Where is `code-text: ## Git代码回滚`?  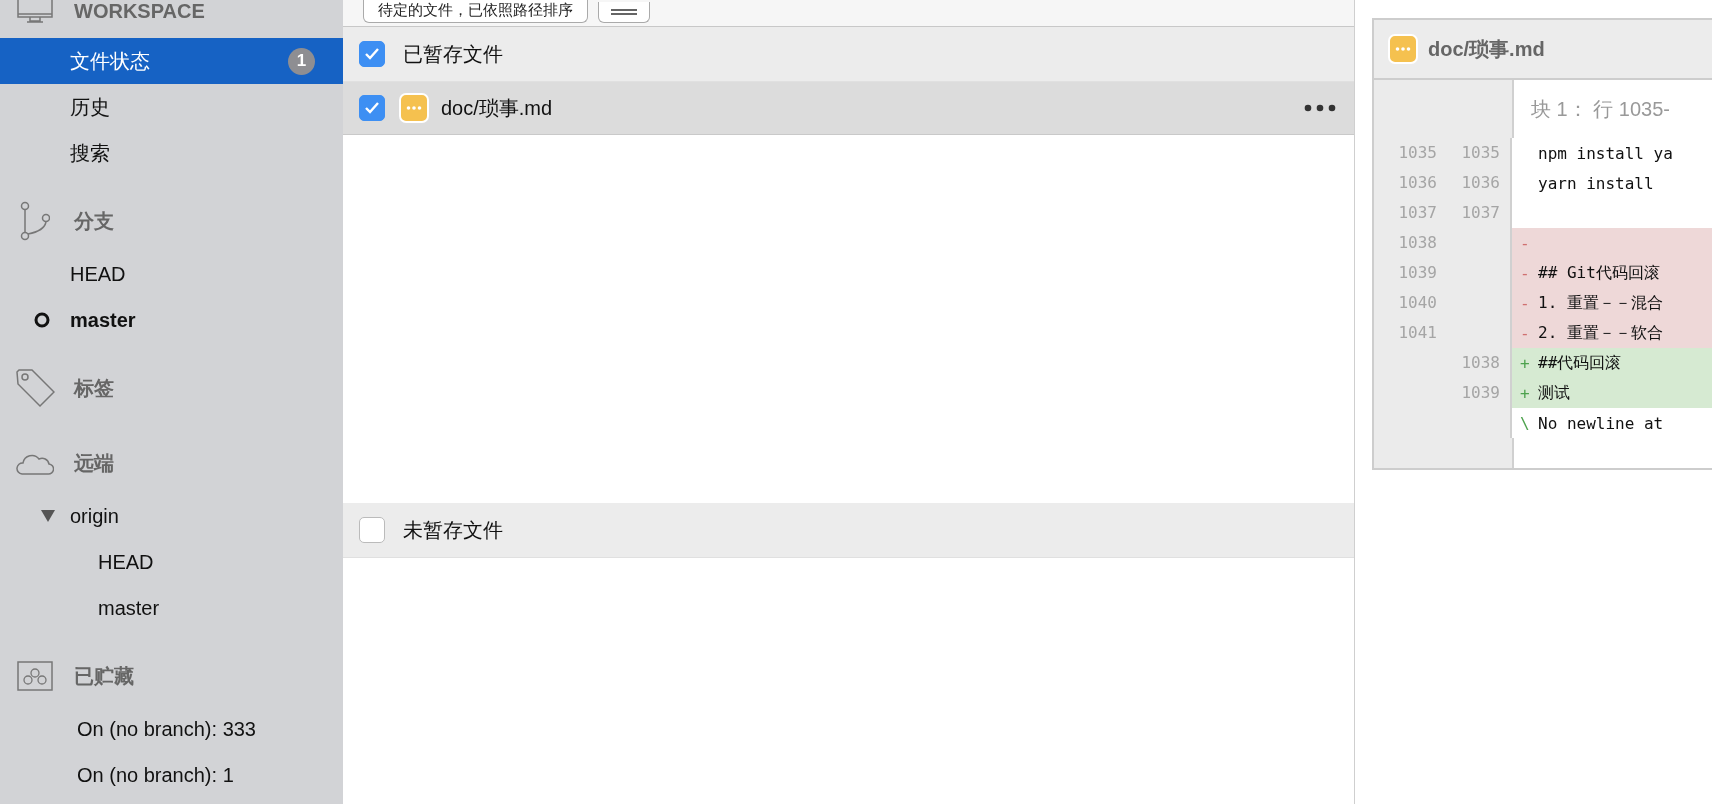 code-text: ## Git代码回滚 is located at coordinates (1599, 273).